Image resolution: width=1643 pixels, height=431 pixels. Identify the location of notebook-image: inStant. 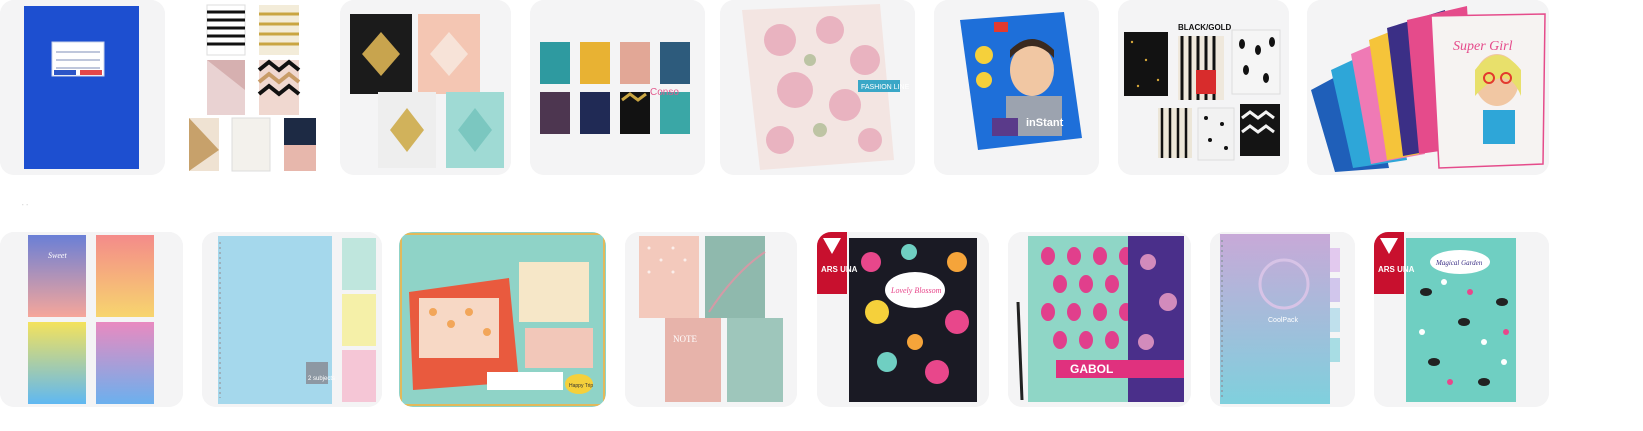
(1016, 87).